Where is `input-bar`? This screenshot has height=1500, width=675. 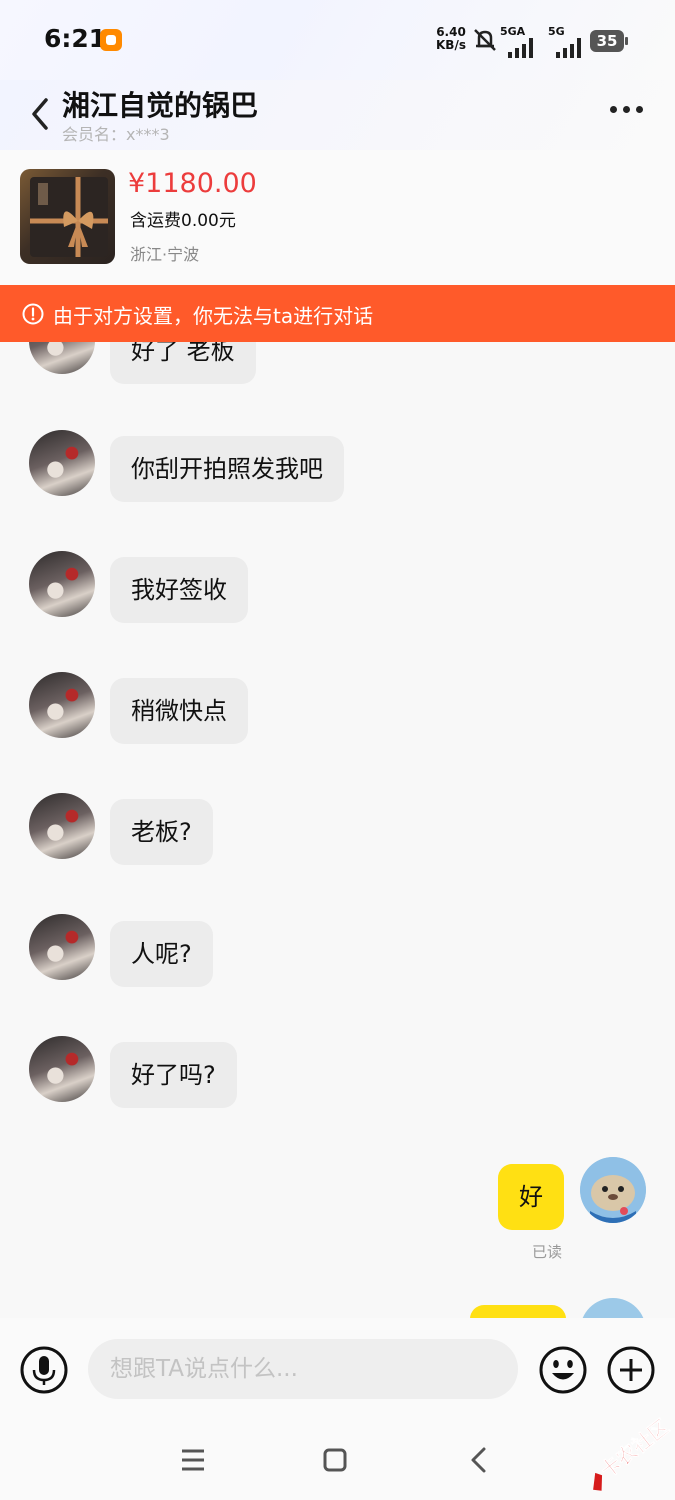
input-bar is located at coordinates (337, 1368).